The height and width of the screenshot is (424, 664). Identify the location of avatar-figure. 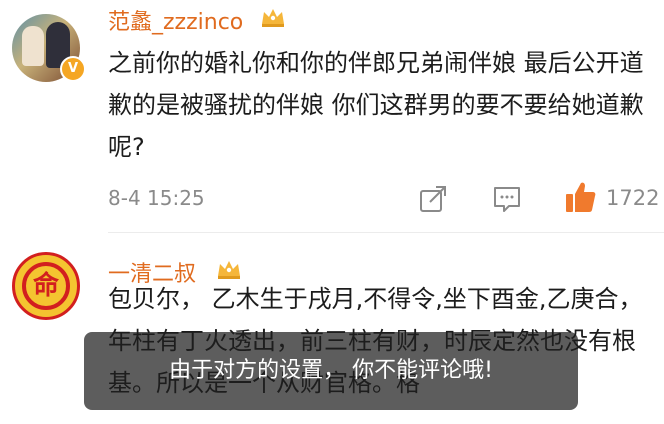
(33, 46).